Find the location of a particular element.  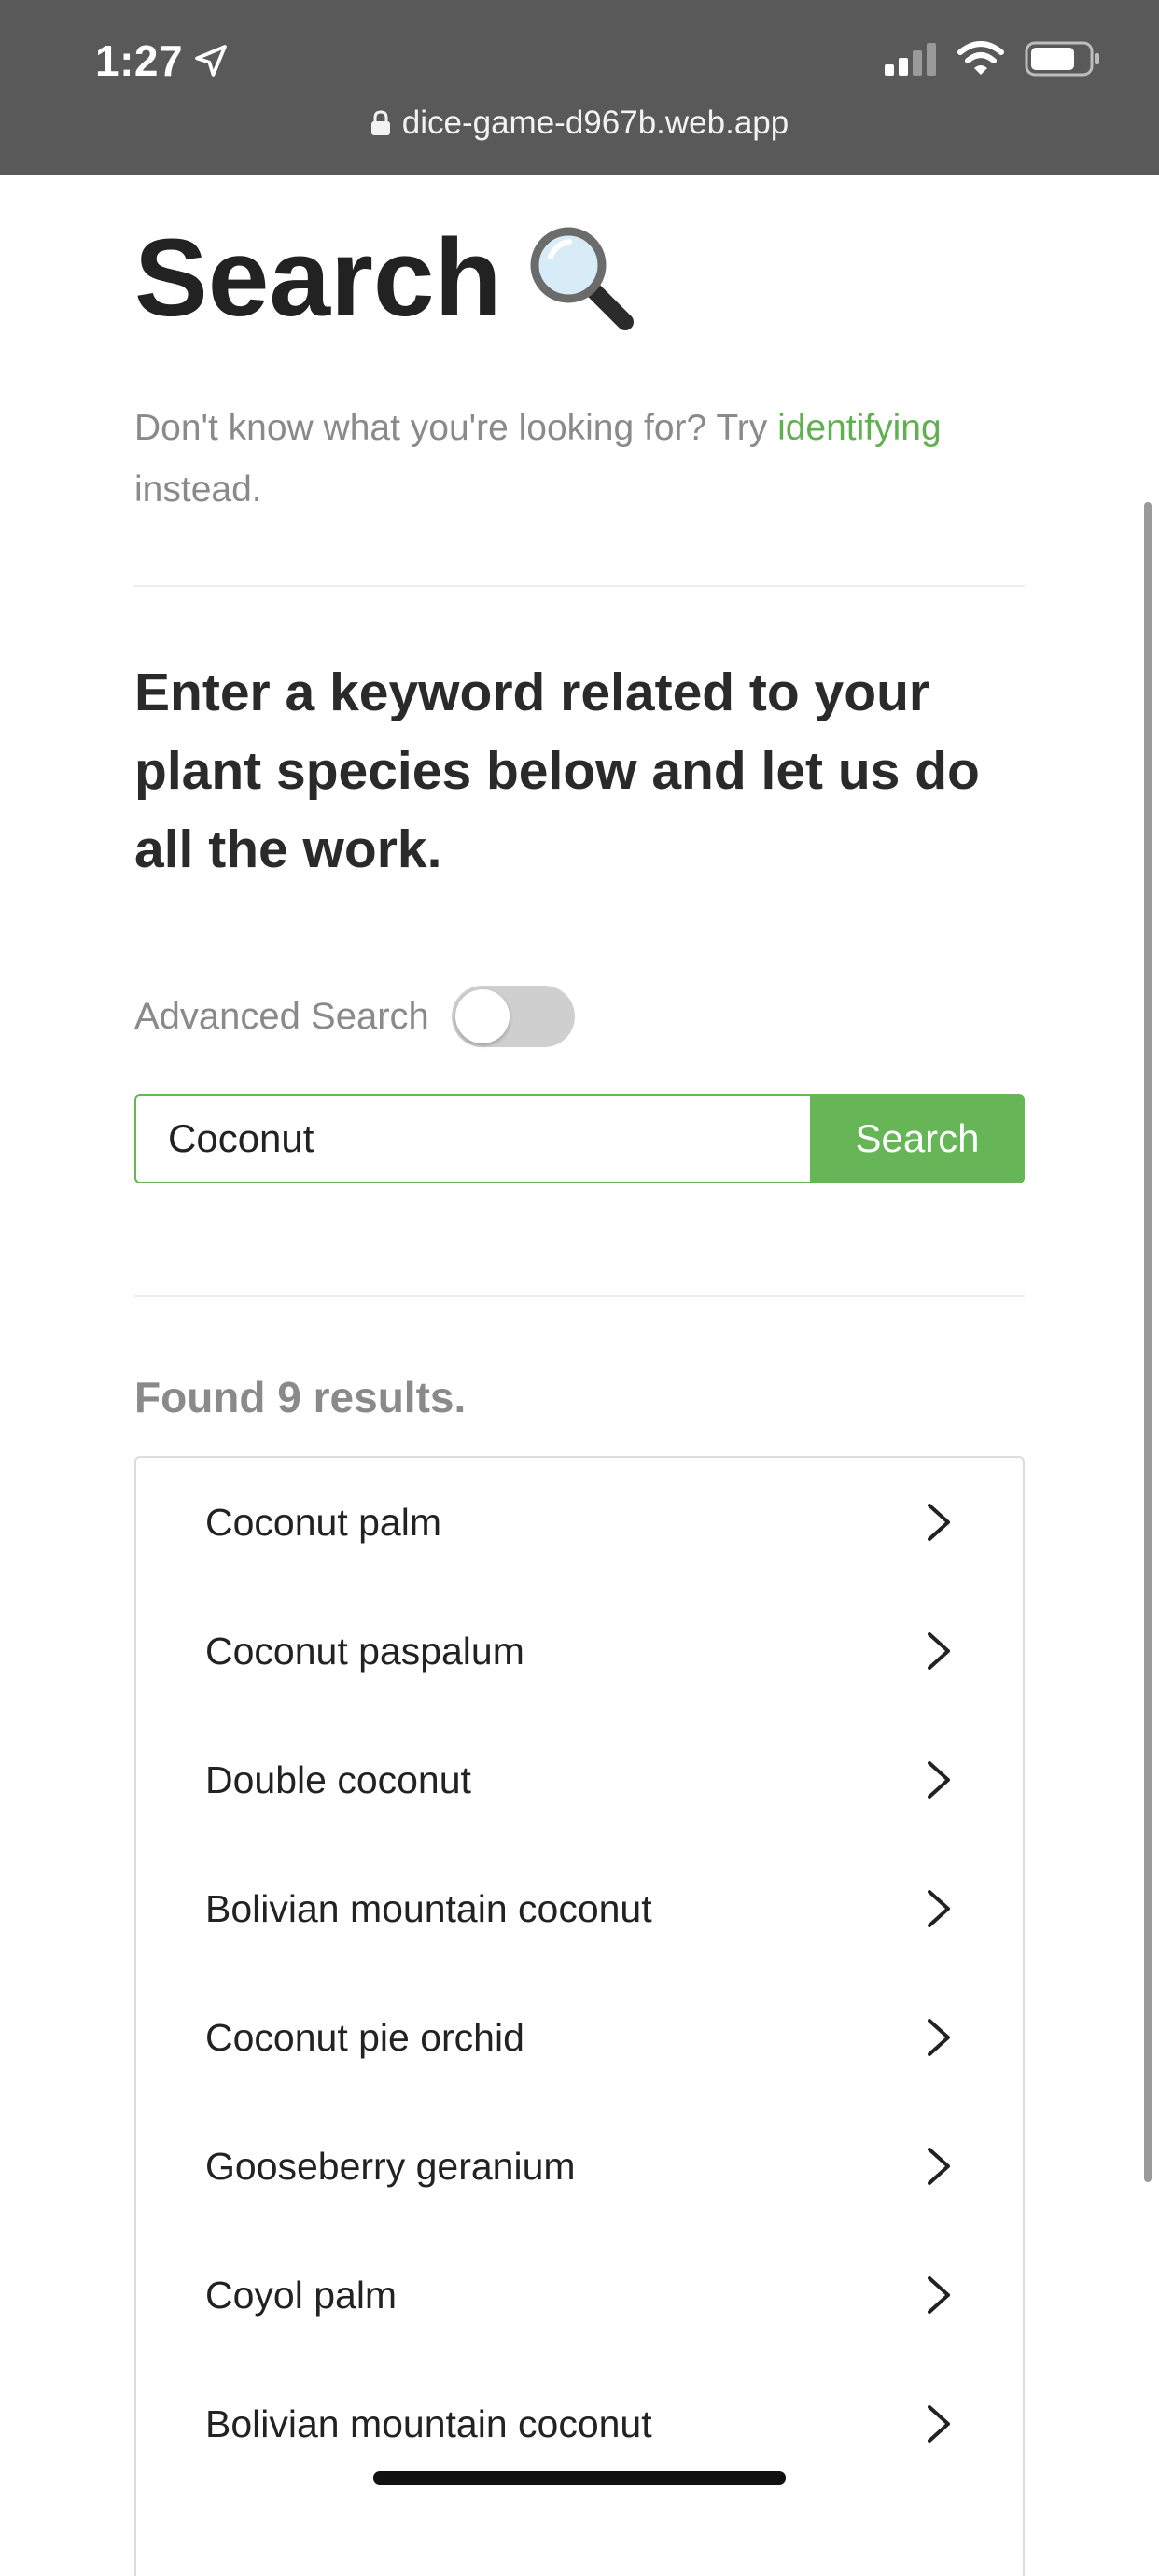

browser-topbar: 1:27 dice-game-d967b.web.app is located at coordinates (579, 87).